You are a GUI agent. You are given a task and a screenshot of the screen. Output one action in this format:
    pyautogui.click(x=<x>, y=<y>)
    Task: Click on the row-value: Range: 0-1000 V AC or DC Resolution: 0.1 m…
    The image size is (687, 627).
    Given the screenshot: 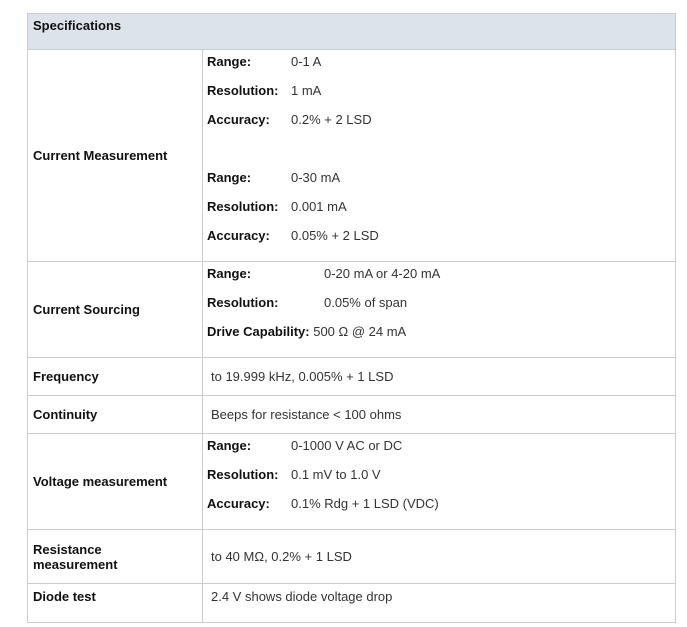 What is the action you would take?
    pyautogui.click(x=439, y=481)
    